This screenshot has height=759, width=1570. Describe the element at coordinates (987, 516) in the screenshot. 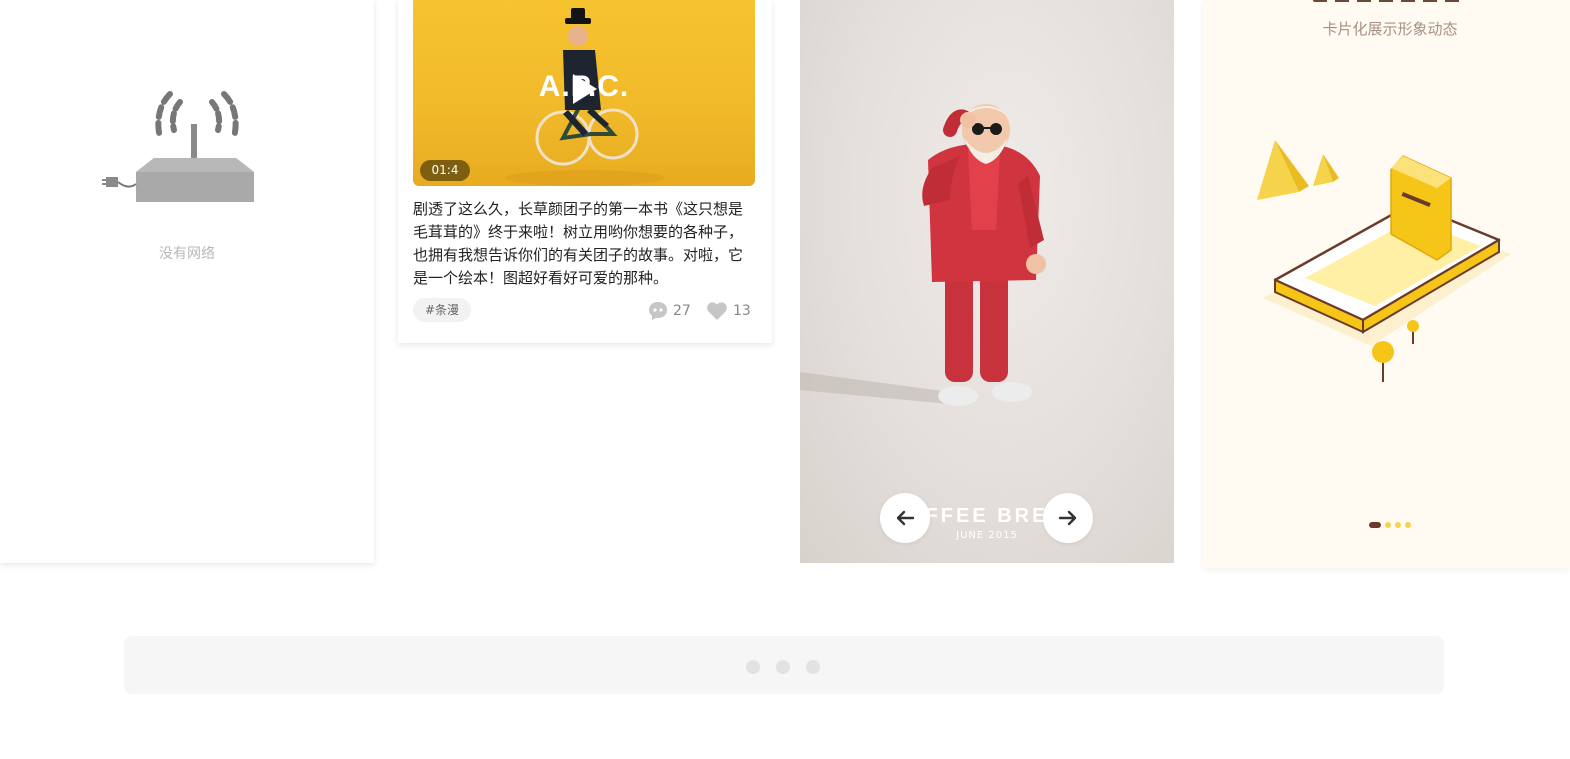

I see `banner-title: FFEE BRE` at that location.